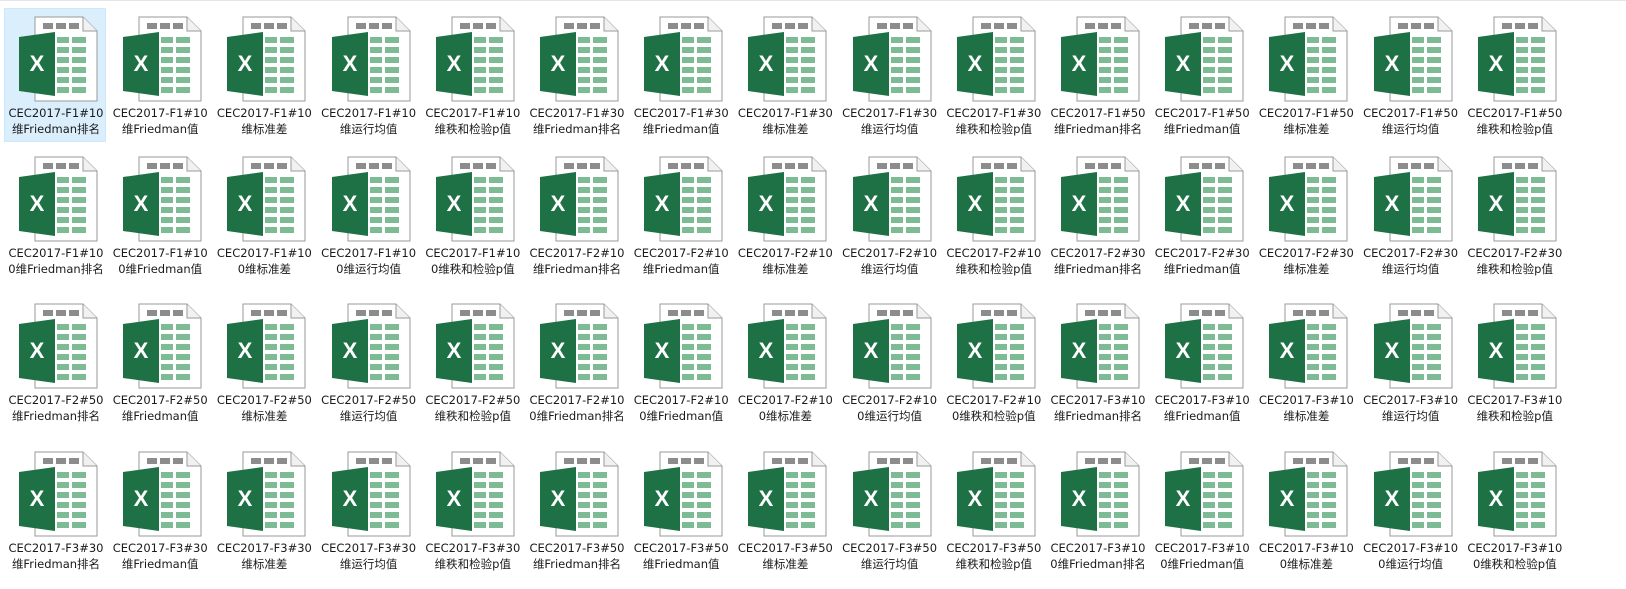 The image size is (1626, 589). I want to click on file-item: X CEC2017-F3#10维秩和检验p值, so click(1514, 362).